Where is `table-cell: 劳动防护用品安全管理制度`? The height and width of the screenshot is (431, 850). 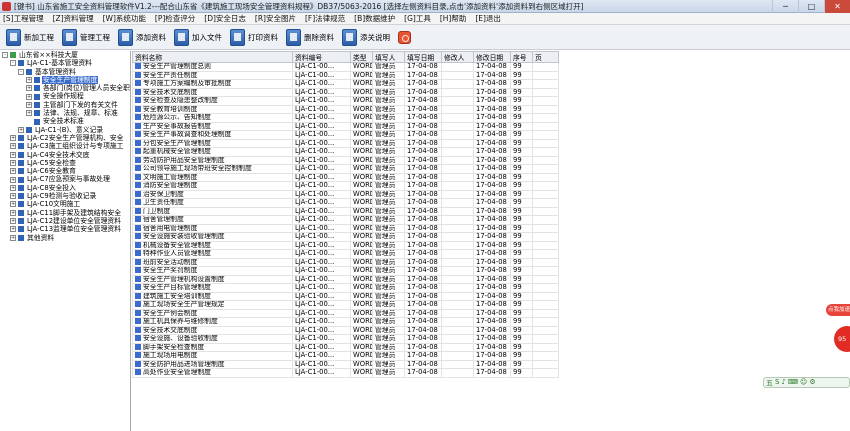 table-cell: 劳动防护用品安全管理制度 is located at coordinates (212, 160).